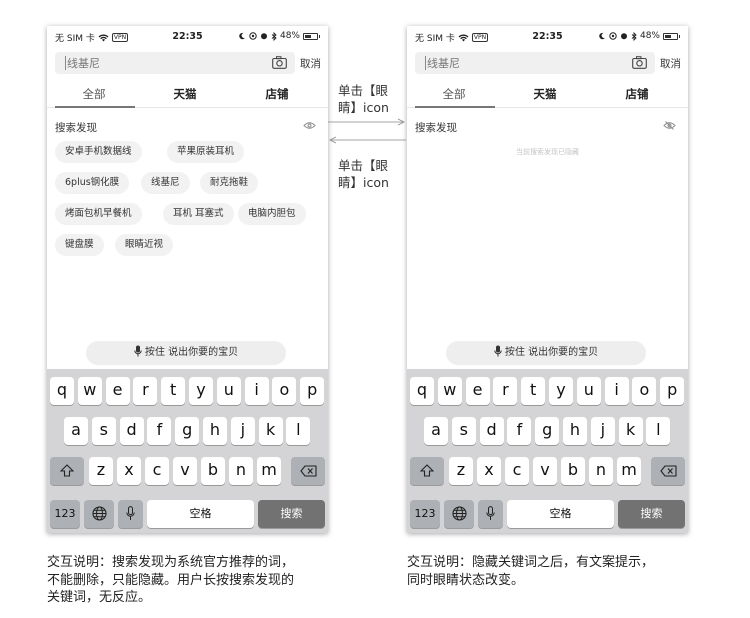 The image size is (750, 618). I want to click on globe-icon, so click(459, 513).